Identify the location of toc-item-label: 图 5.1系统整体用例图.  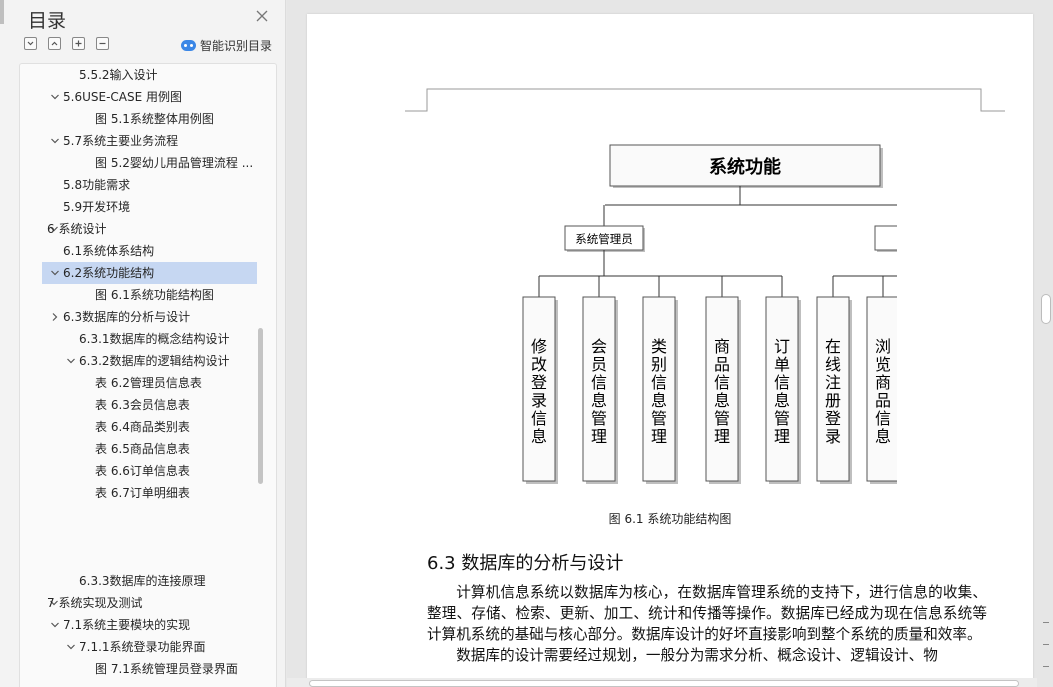
(154, 119).